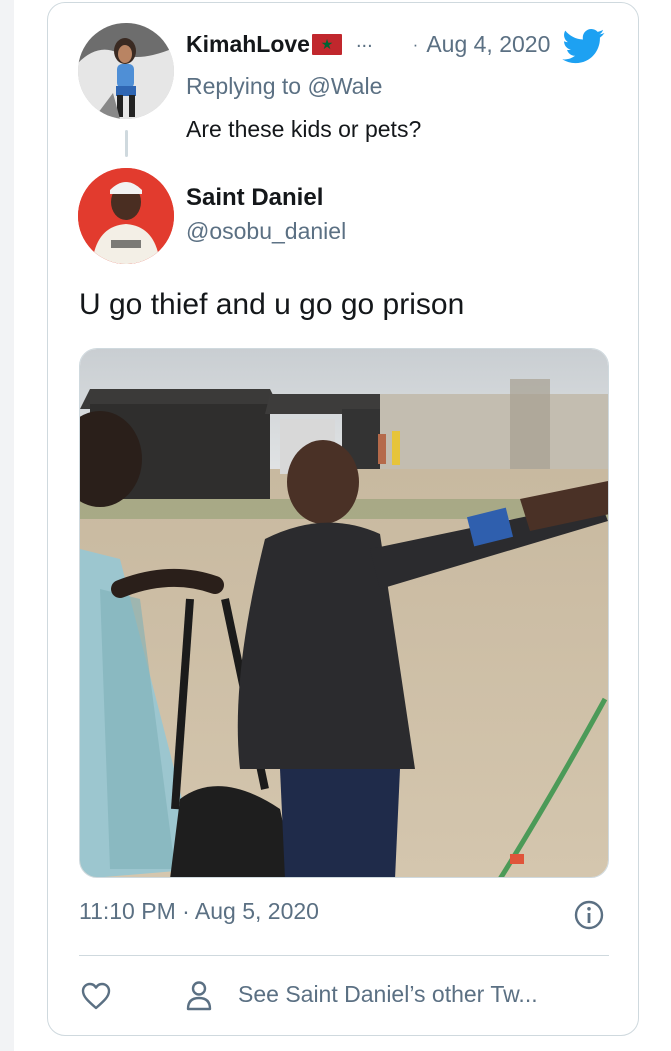 Image resolution: width=671 pixels, height=1051 pixels. I want to click on author-name: KimahLove, so click(248, 44).